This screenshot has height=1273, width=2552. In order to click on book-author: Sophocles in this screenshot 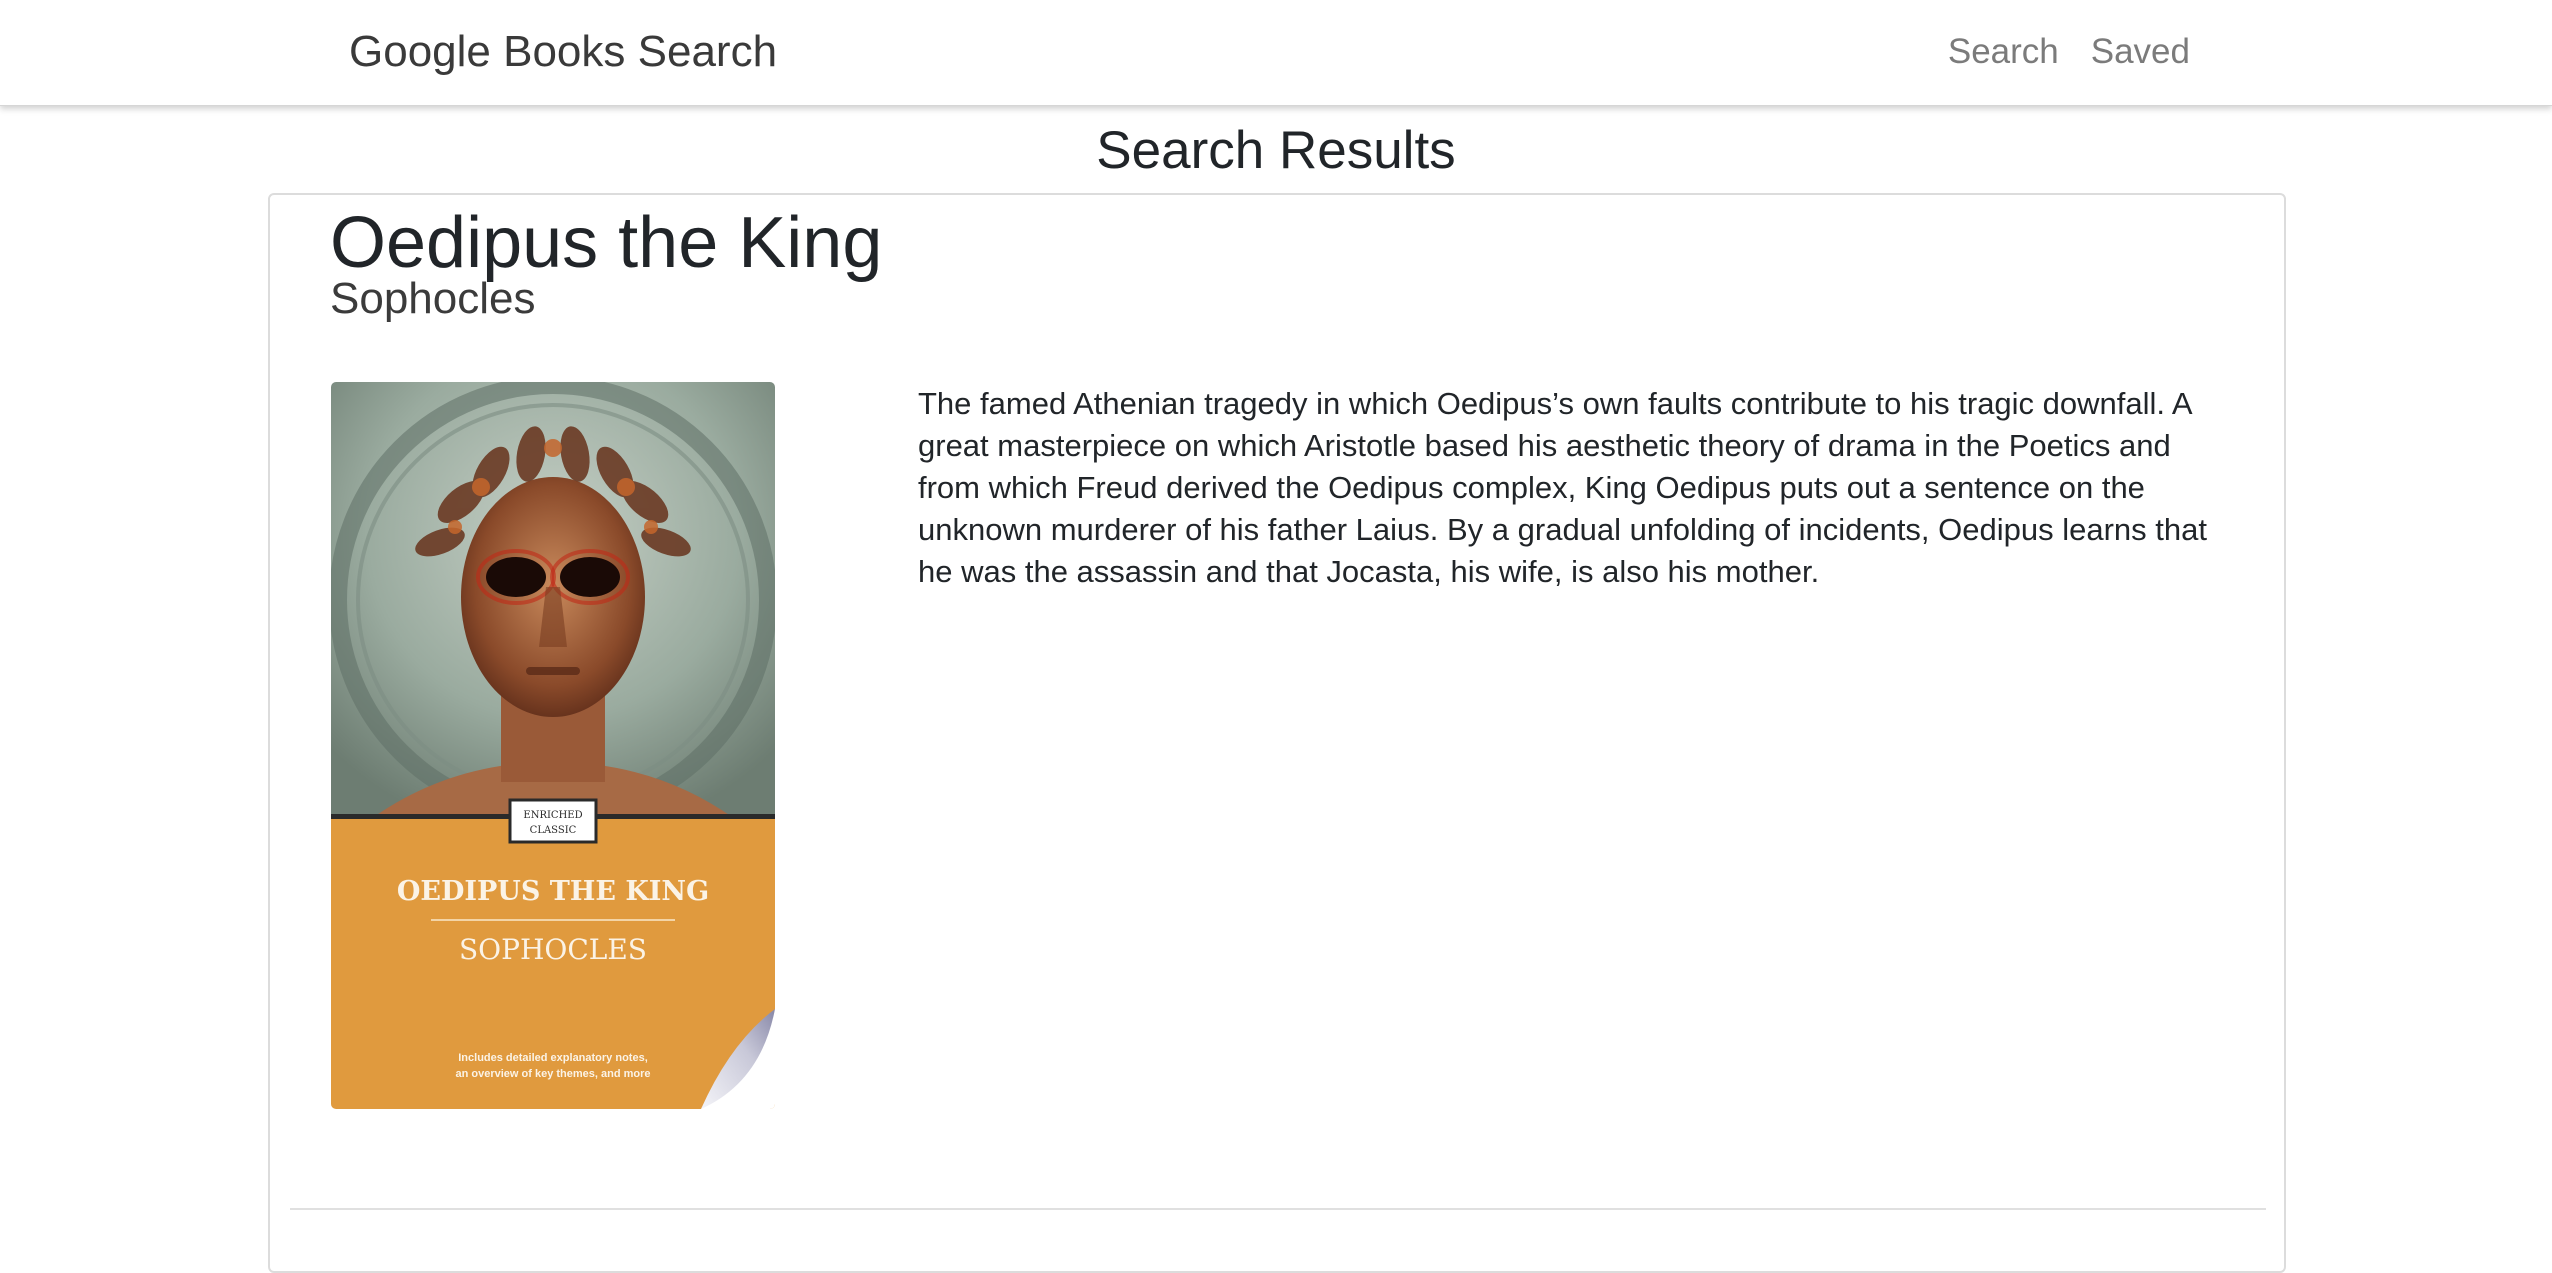, I will do `click(433, 298)`.